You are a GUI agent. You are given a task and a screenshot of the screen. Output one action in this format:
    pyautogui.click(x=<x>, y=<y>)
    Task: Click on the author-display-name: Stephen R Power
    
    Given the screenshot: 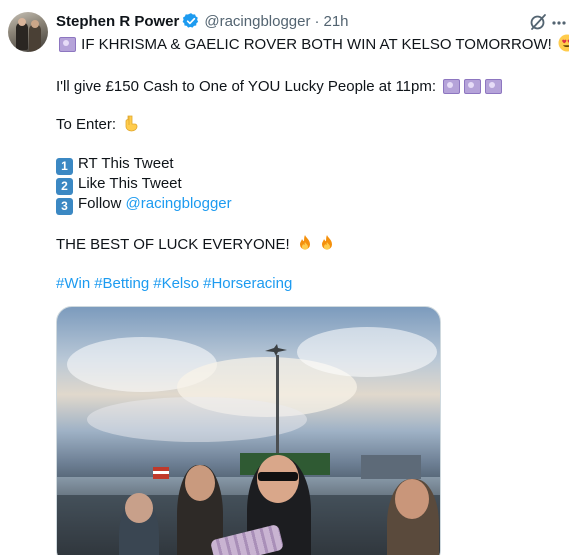 What is the action you would take?
    pyautogui.click(x=117, y=21)
    